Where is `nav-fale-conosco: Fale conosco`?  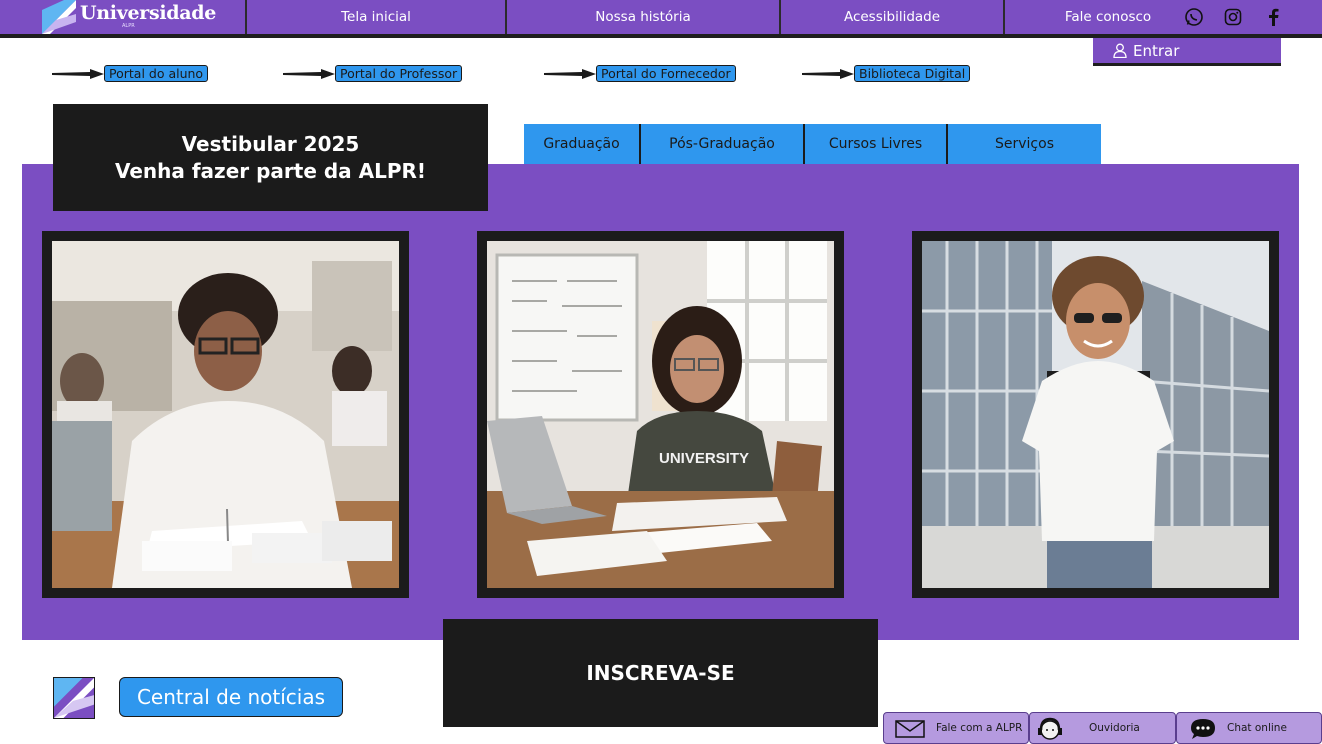 nav-fale-conosco: Fale conosco is located at coordinates (1108, 17).